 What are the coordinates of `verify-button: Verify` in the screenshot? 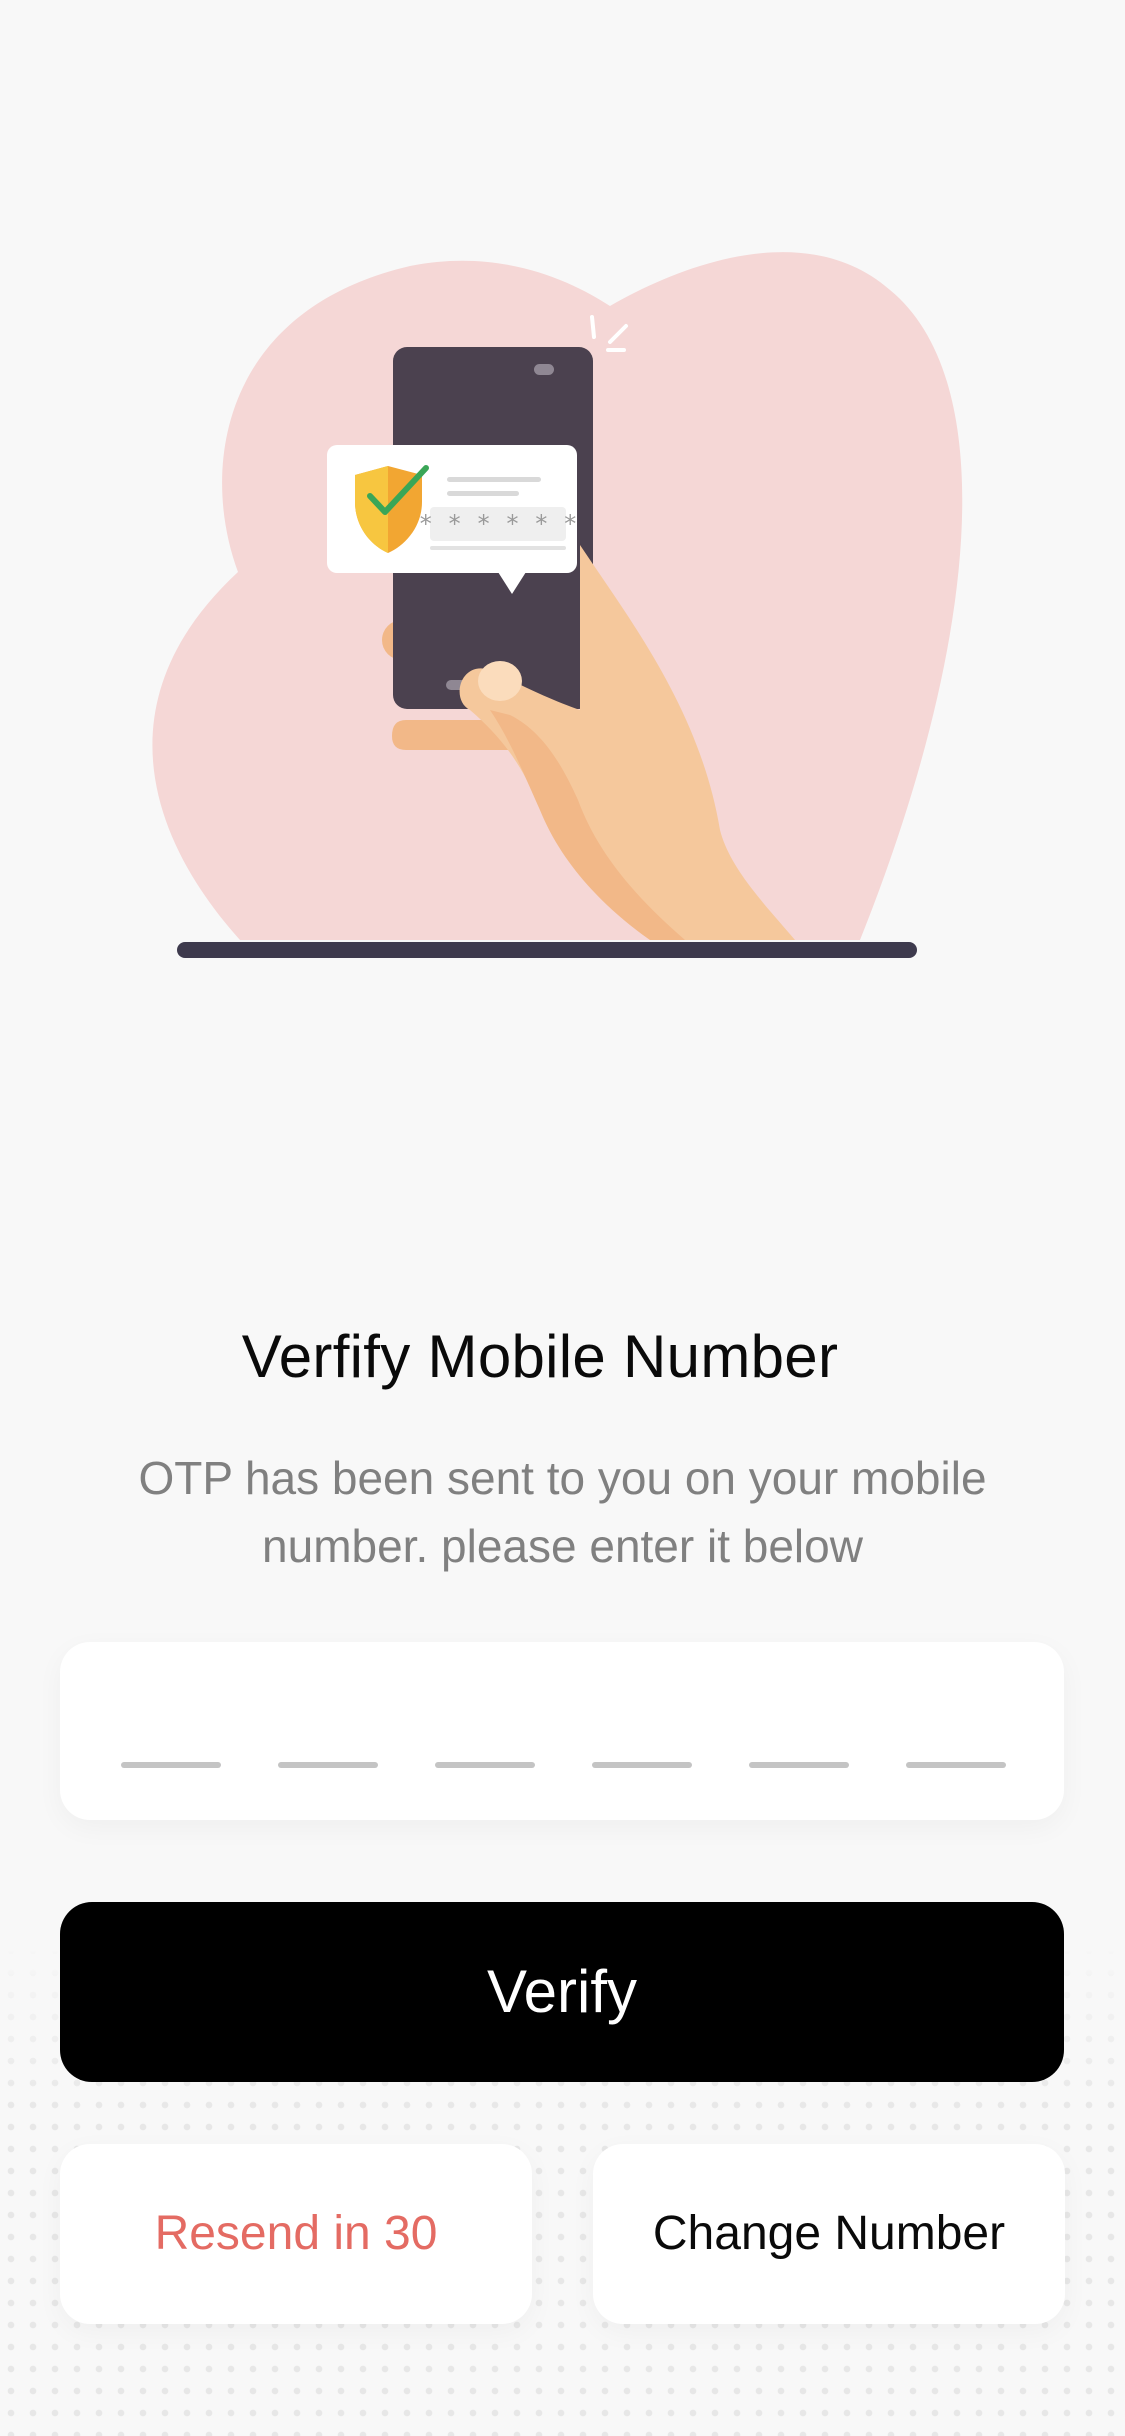 It's located at (562, 1992).